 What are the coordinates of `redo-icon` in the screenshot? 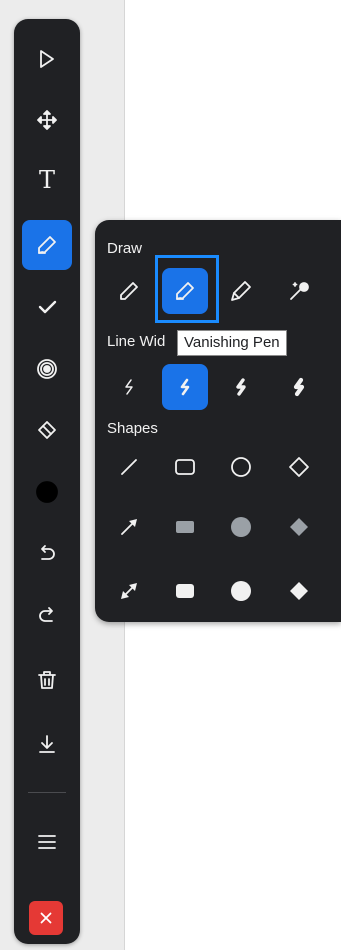 It's located at (46, 614).